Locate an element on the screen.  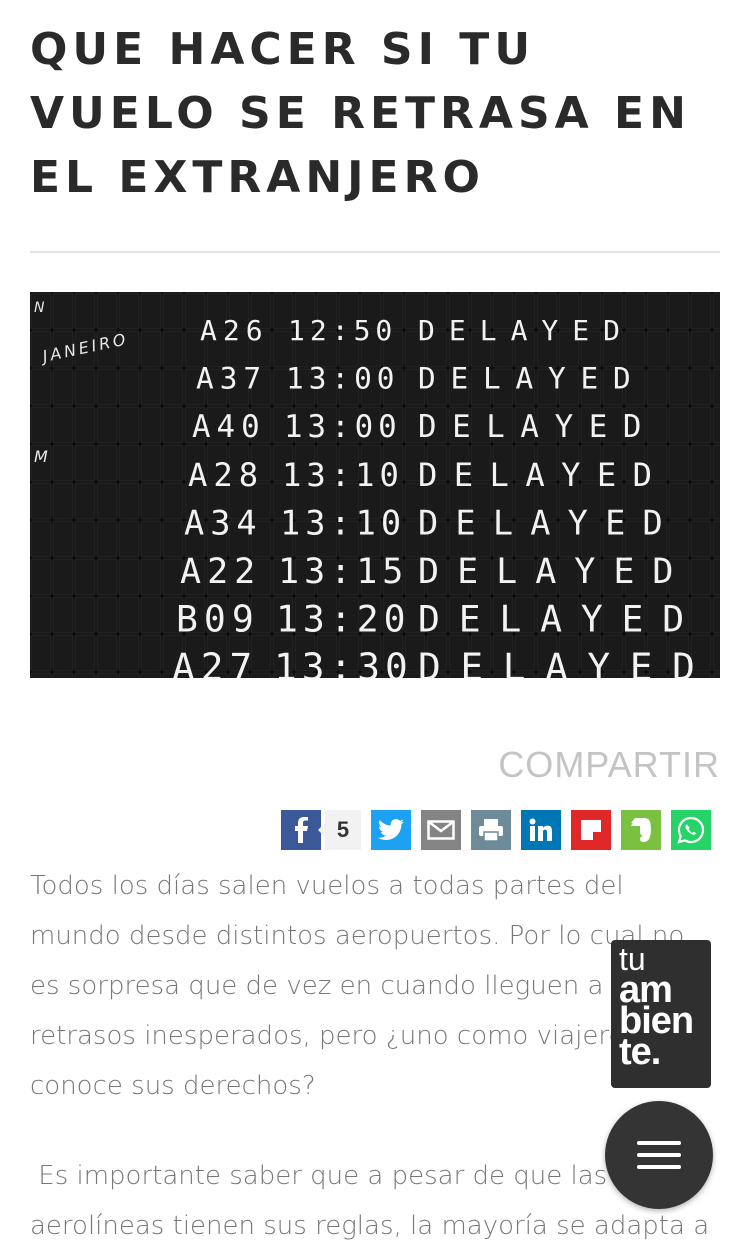
board-gate: A22 is located at coordinates (220, 572).